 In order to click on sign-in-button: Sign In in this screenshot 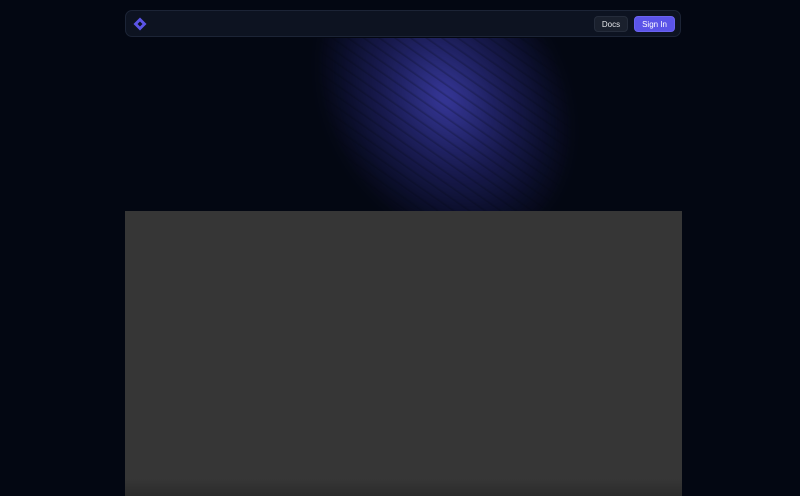, I will do `click(654, 24)`.